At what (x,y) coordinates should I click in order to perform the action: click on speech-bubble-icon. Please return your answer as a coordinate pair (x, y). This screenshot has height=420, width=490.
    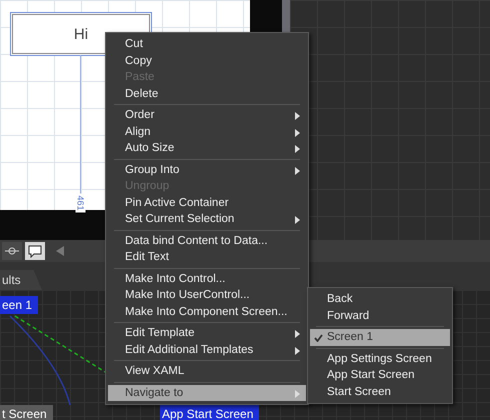
    Looking at the image, I should click on (35, 251).